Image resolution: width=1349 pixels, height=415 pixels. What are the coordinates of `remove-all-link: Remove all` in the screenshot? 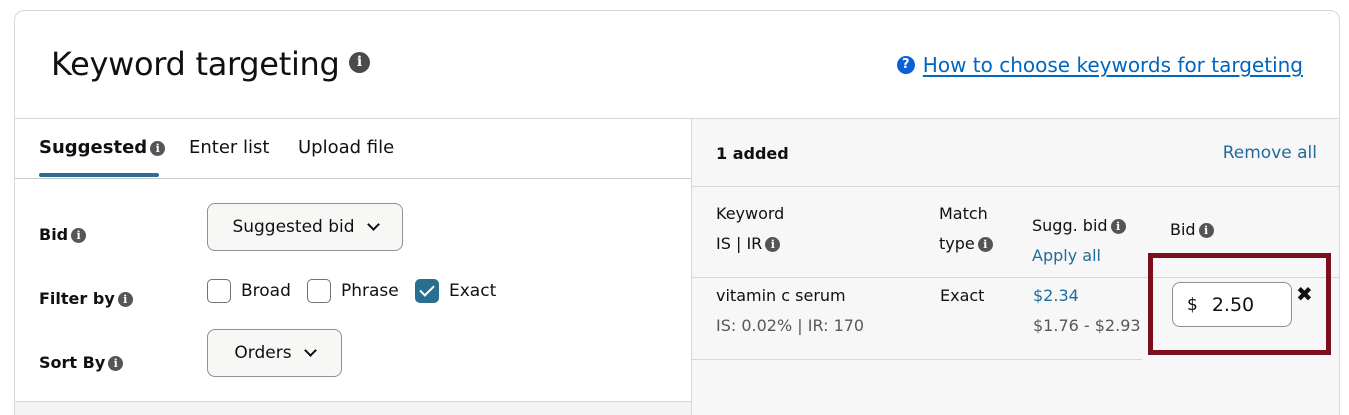 It's located at (1270, 153).